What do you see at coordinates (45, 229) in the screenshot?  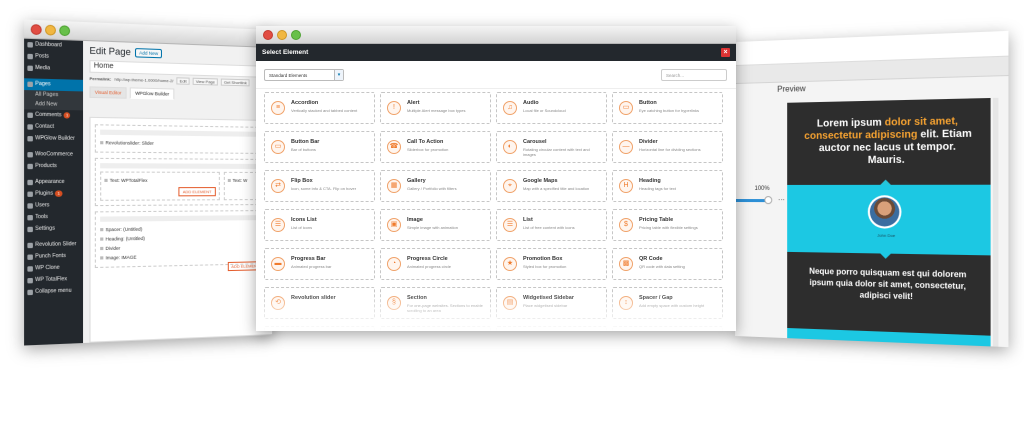 I see `sidebar-item-label: Settings` at bounding box center [45, 229].